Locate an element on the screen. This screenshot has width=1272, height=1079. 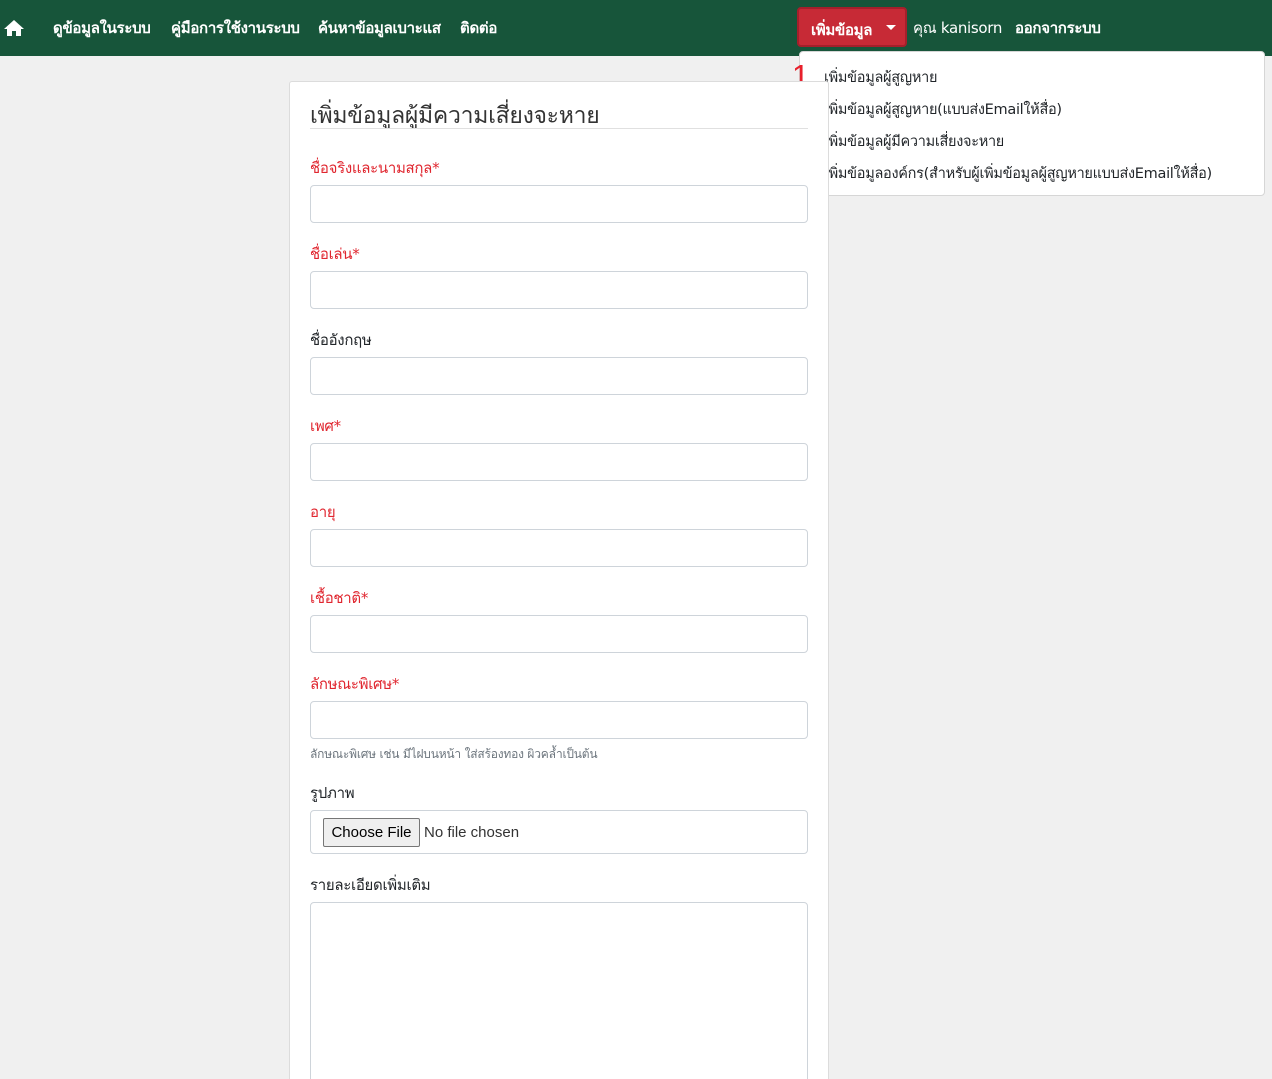
dropdown-item-add-missing: เพิ่มข้อมูลผู้สูญหาย is located at coordinates (880, 77).